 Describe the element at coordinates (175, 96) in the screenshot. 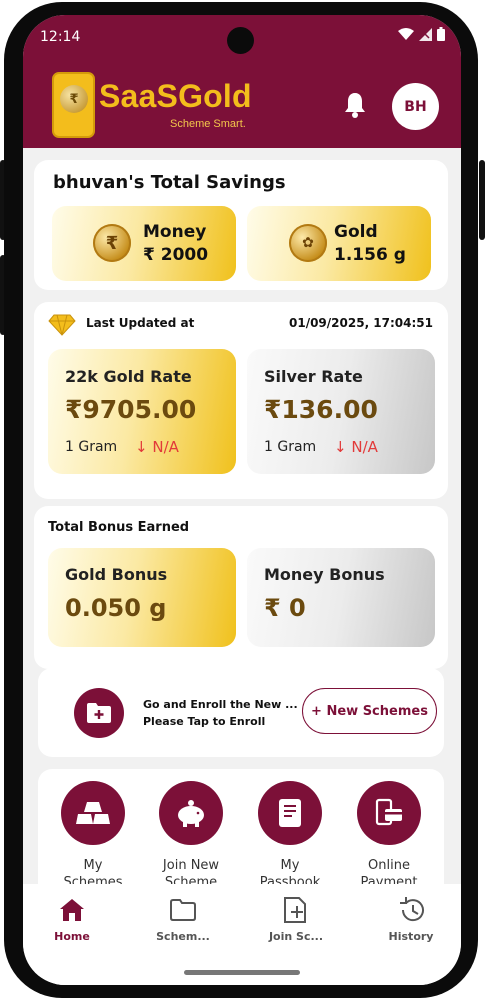

I see `app-name: SaaSGold` at that location.